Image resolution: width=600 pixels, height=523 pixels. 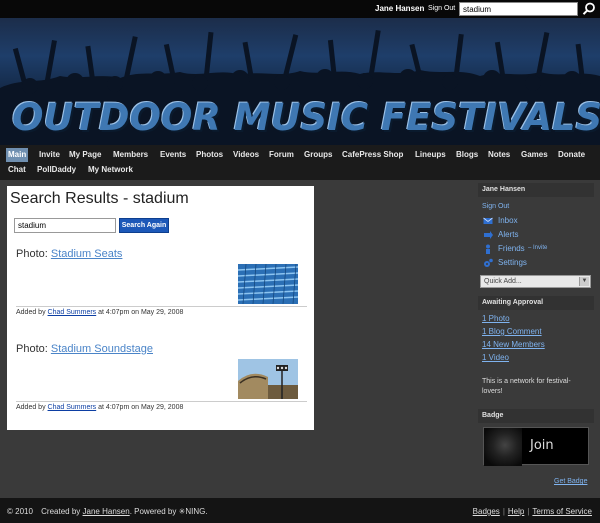 What do you see at coordinates (496, 318) in the screenshot?
I see `awaiting-photo-link: 1 Photo` at bounding box center [496, 318].